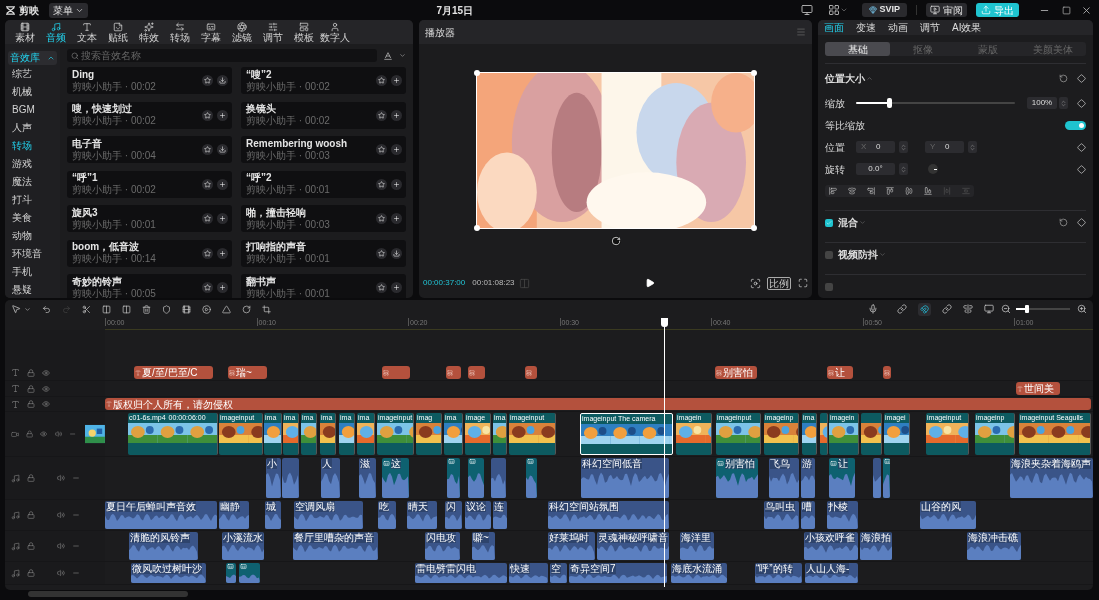 Image resolution: width=1099 pixels, height=600 pixels. What do you see at coordinates (117, 32) in the screenshot?
I see `media-tab: 贴纸` at bounding box center [117, 32].